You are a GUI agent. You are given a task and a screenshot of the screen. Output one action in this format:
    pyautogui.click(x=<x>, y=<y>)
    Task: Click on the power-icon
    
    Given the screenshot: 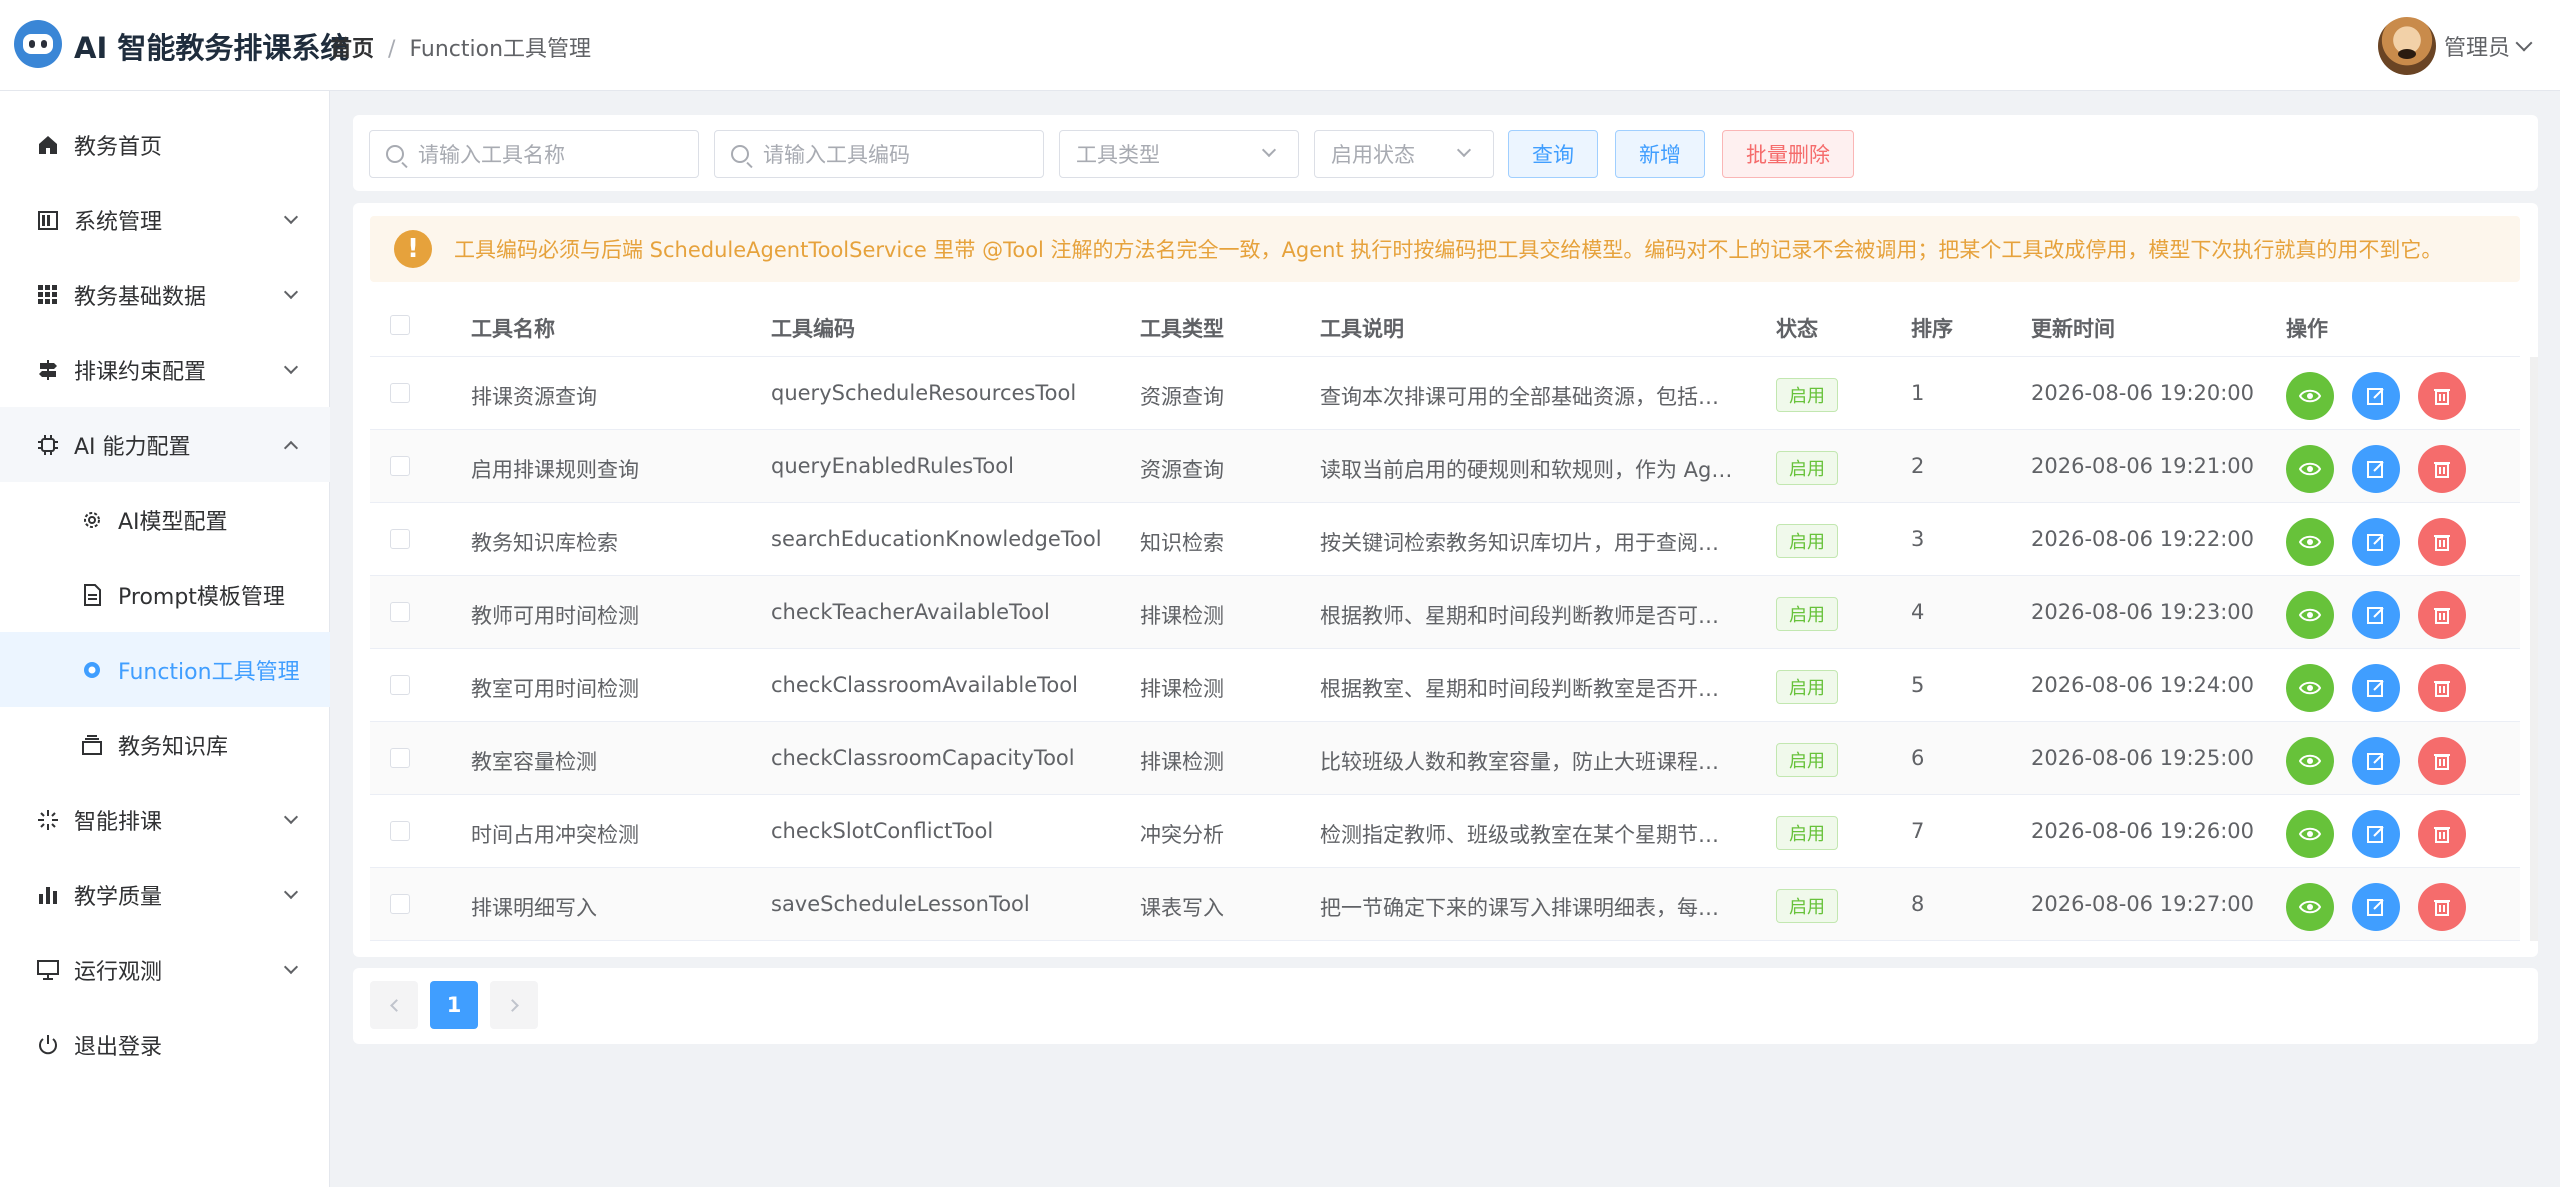 What is the action you would take?
    pyautogui.click(x=48, y=1045)
    